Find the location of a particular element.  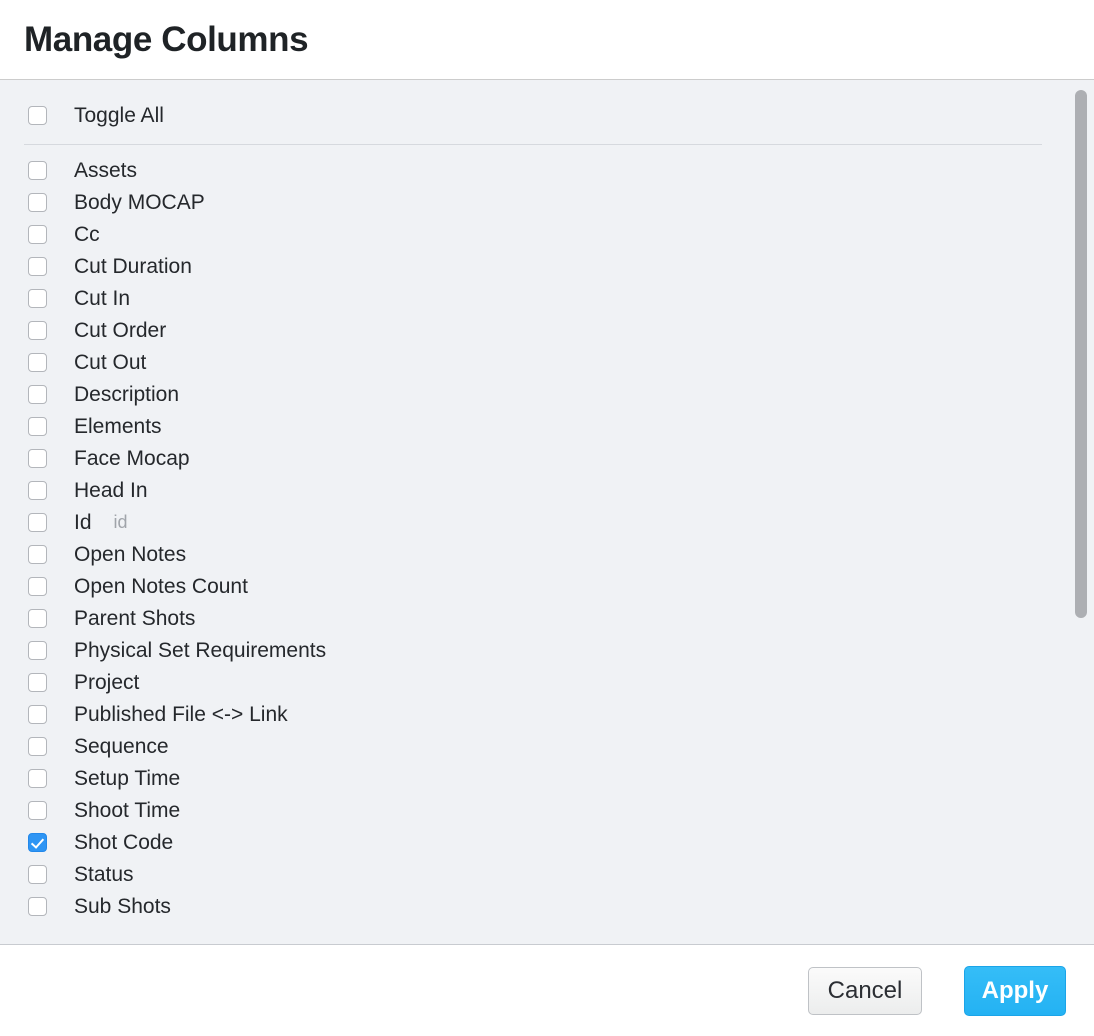

column-label: Assets is located at coordinates (106, 170).